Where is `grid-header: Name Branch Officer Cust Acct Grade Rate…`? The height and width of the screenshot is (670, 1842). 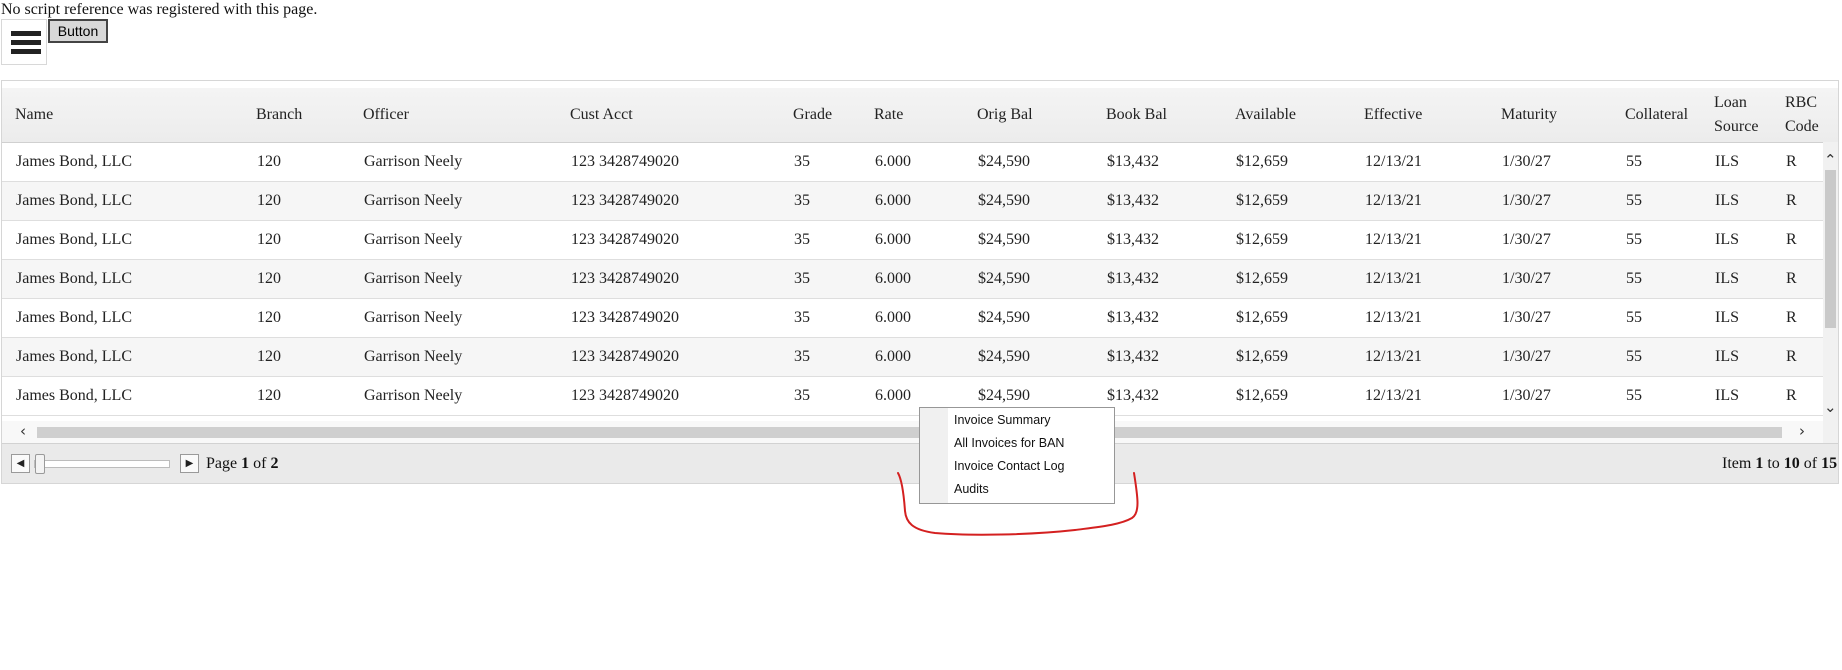 grid-header: Name Branch Officer Cust Acct Grade Rate… is located at coordinates (920, 115).